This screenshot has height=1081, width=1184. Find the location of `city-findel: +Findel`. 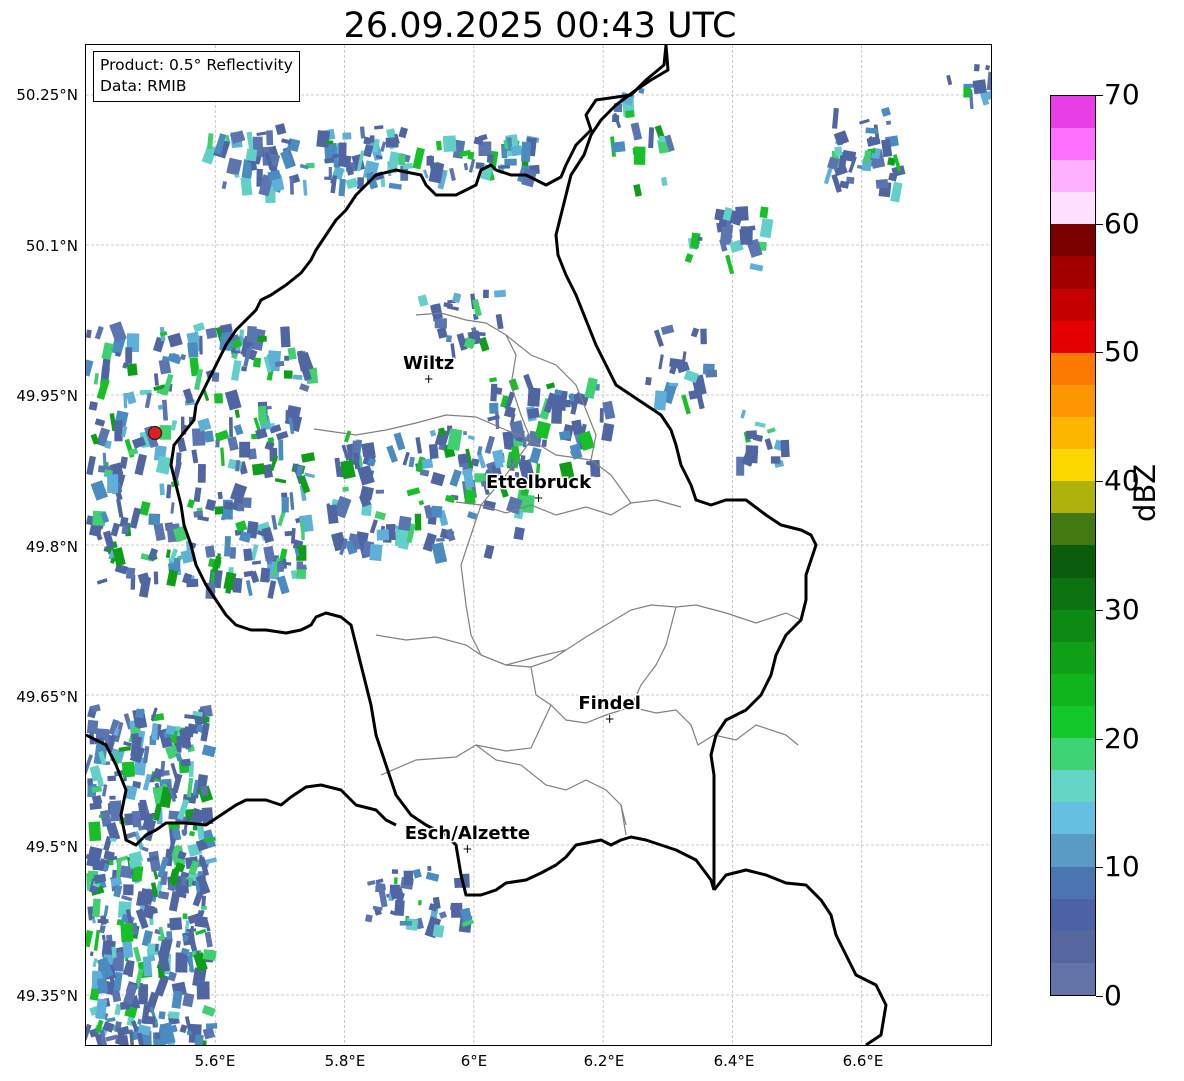

city-findel: +Findel is located at coordinates (610, 709).